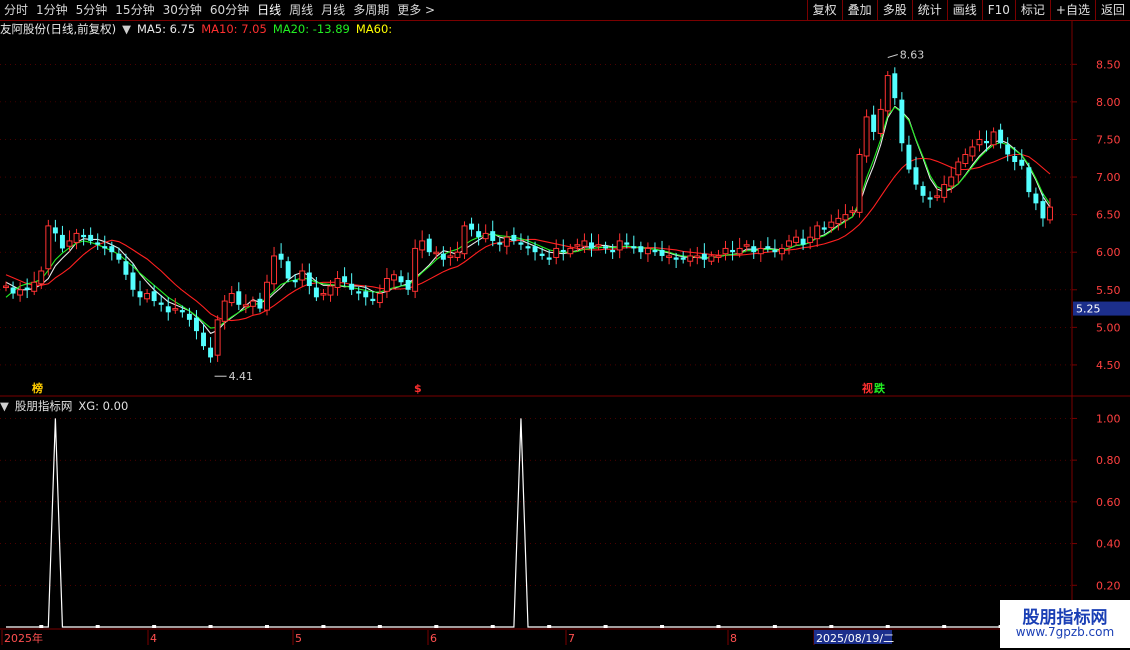  I want to click on toolbar-button-7: +自选, so click(1072, 10).